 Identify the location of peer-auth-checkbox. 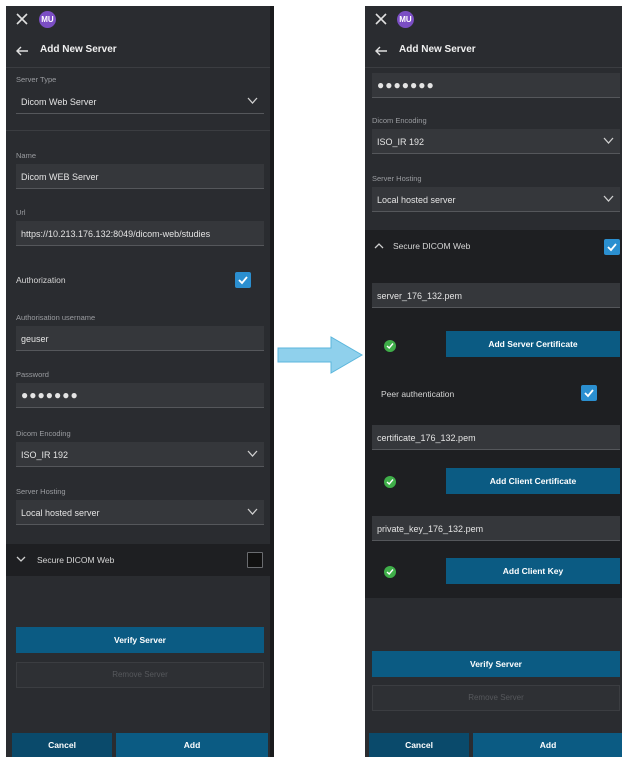
(589, 393).